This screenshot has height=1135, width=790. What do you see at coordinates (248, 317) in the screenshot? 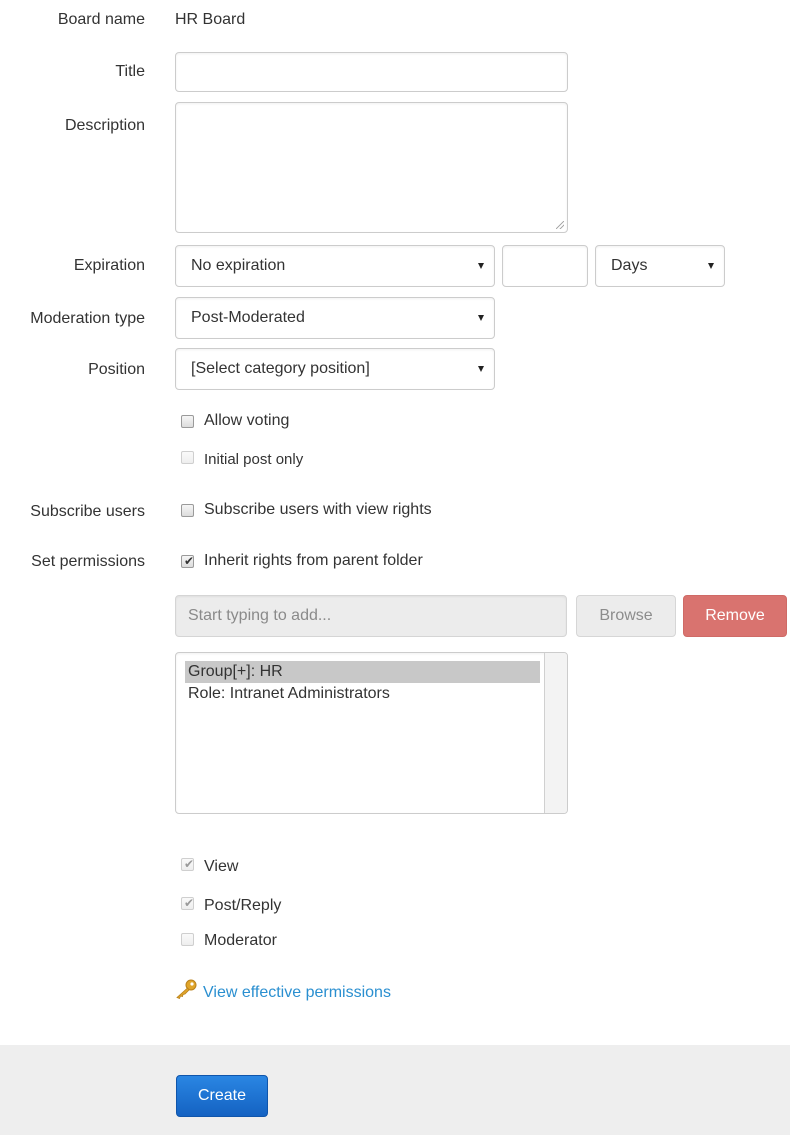
I see `moderation-type-selected: Post-Moderated` at bounding box center [248, 317].